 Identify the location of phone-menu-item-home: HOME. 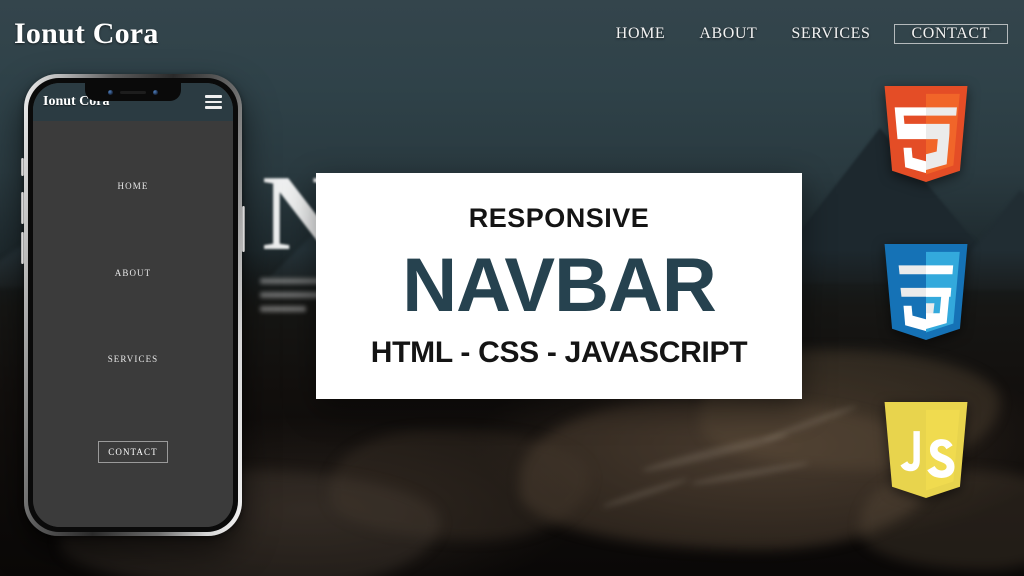
(133, 186).